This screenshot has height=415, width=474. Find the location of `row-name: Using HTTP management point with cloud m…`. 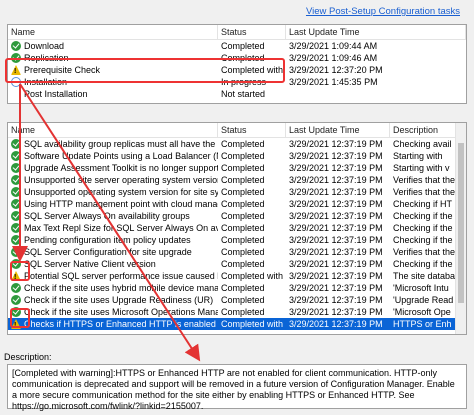

row-name: Using HTTP management point with cloud m… is located at coordinates (121, 204).